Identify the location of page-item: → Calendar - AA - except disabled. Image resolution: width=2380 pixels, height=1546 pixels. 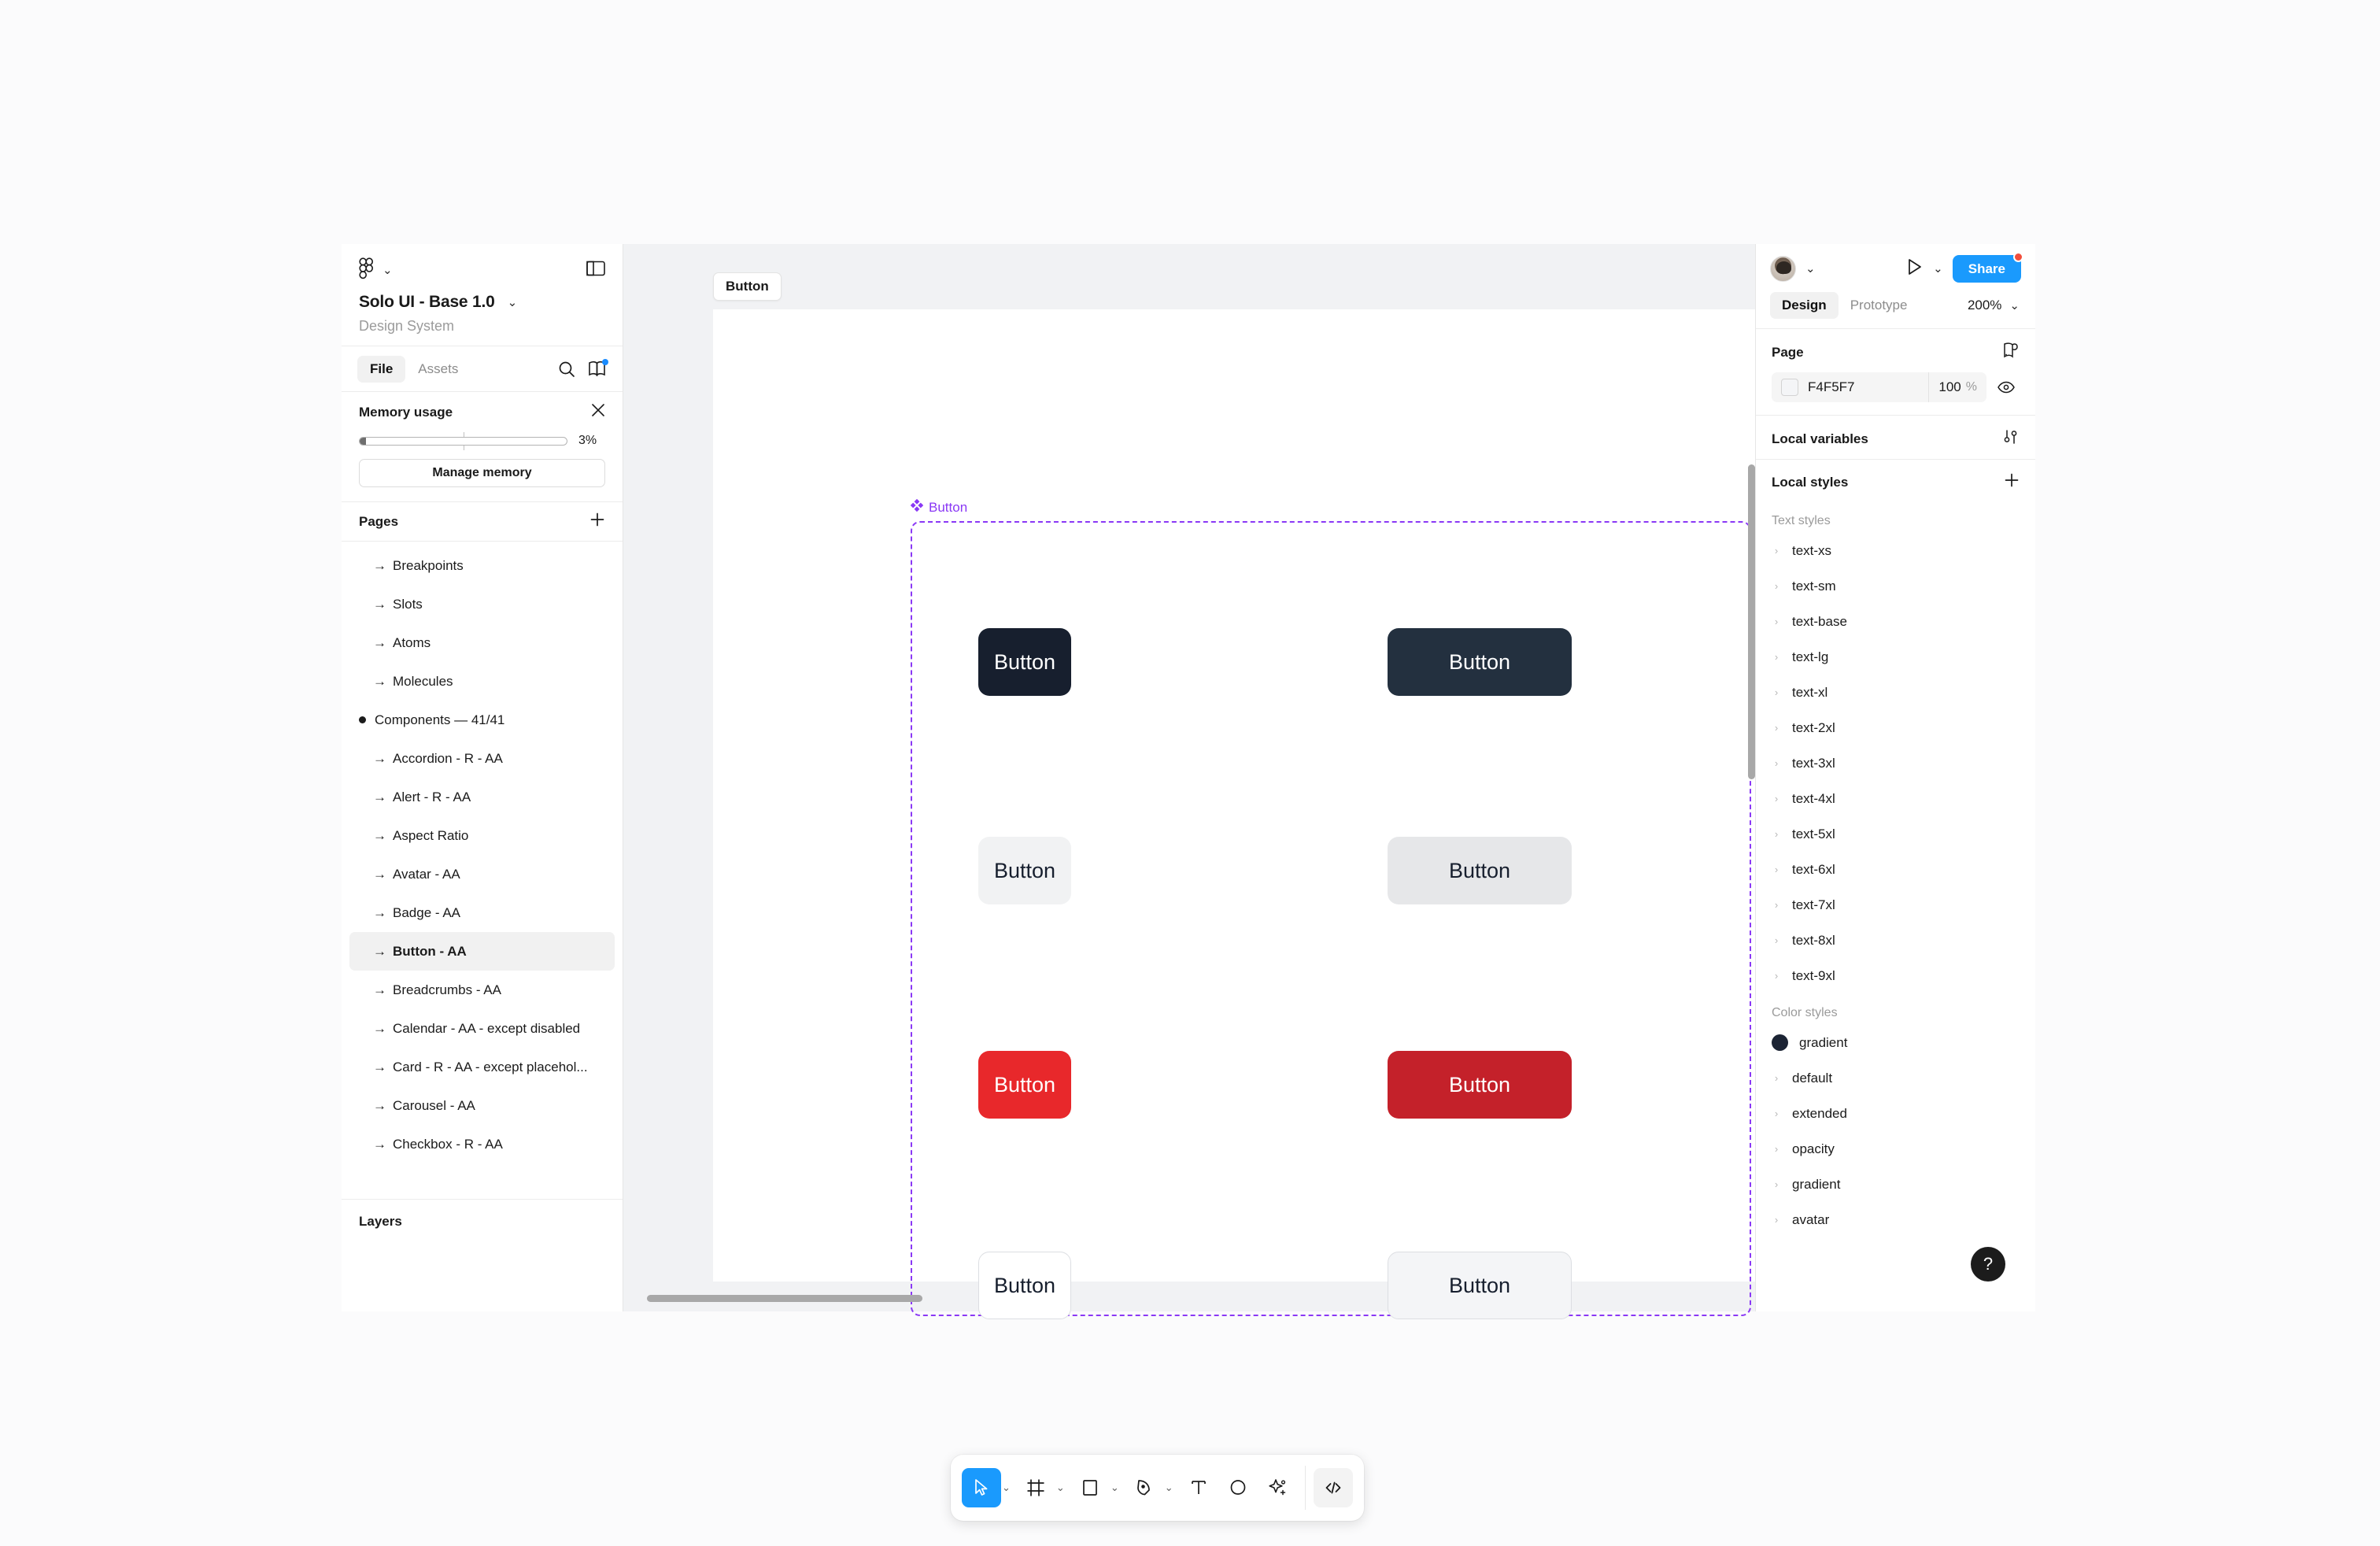
(482, 1028).